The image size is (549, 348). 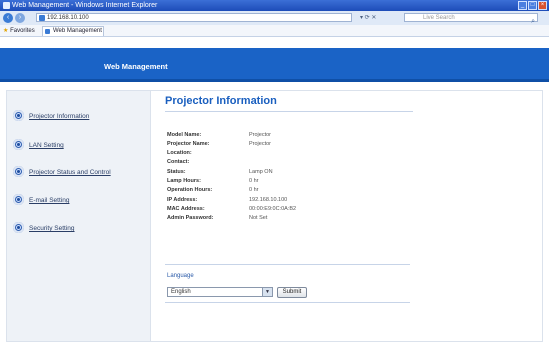 What do you see at coordinates (221, 101) in the screenshot?
I see `page-title: Projector Information` at bounding box center [221, 101].